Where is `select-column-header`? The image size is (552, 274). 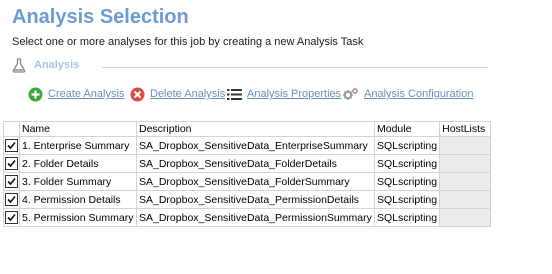
select-column-header is located at coordinates (11, 129).